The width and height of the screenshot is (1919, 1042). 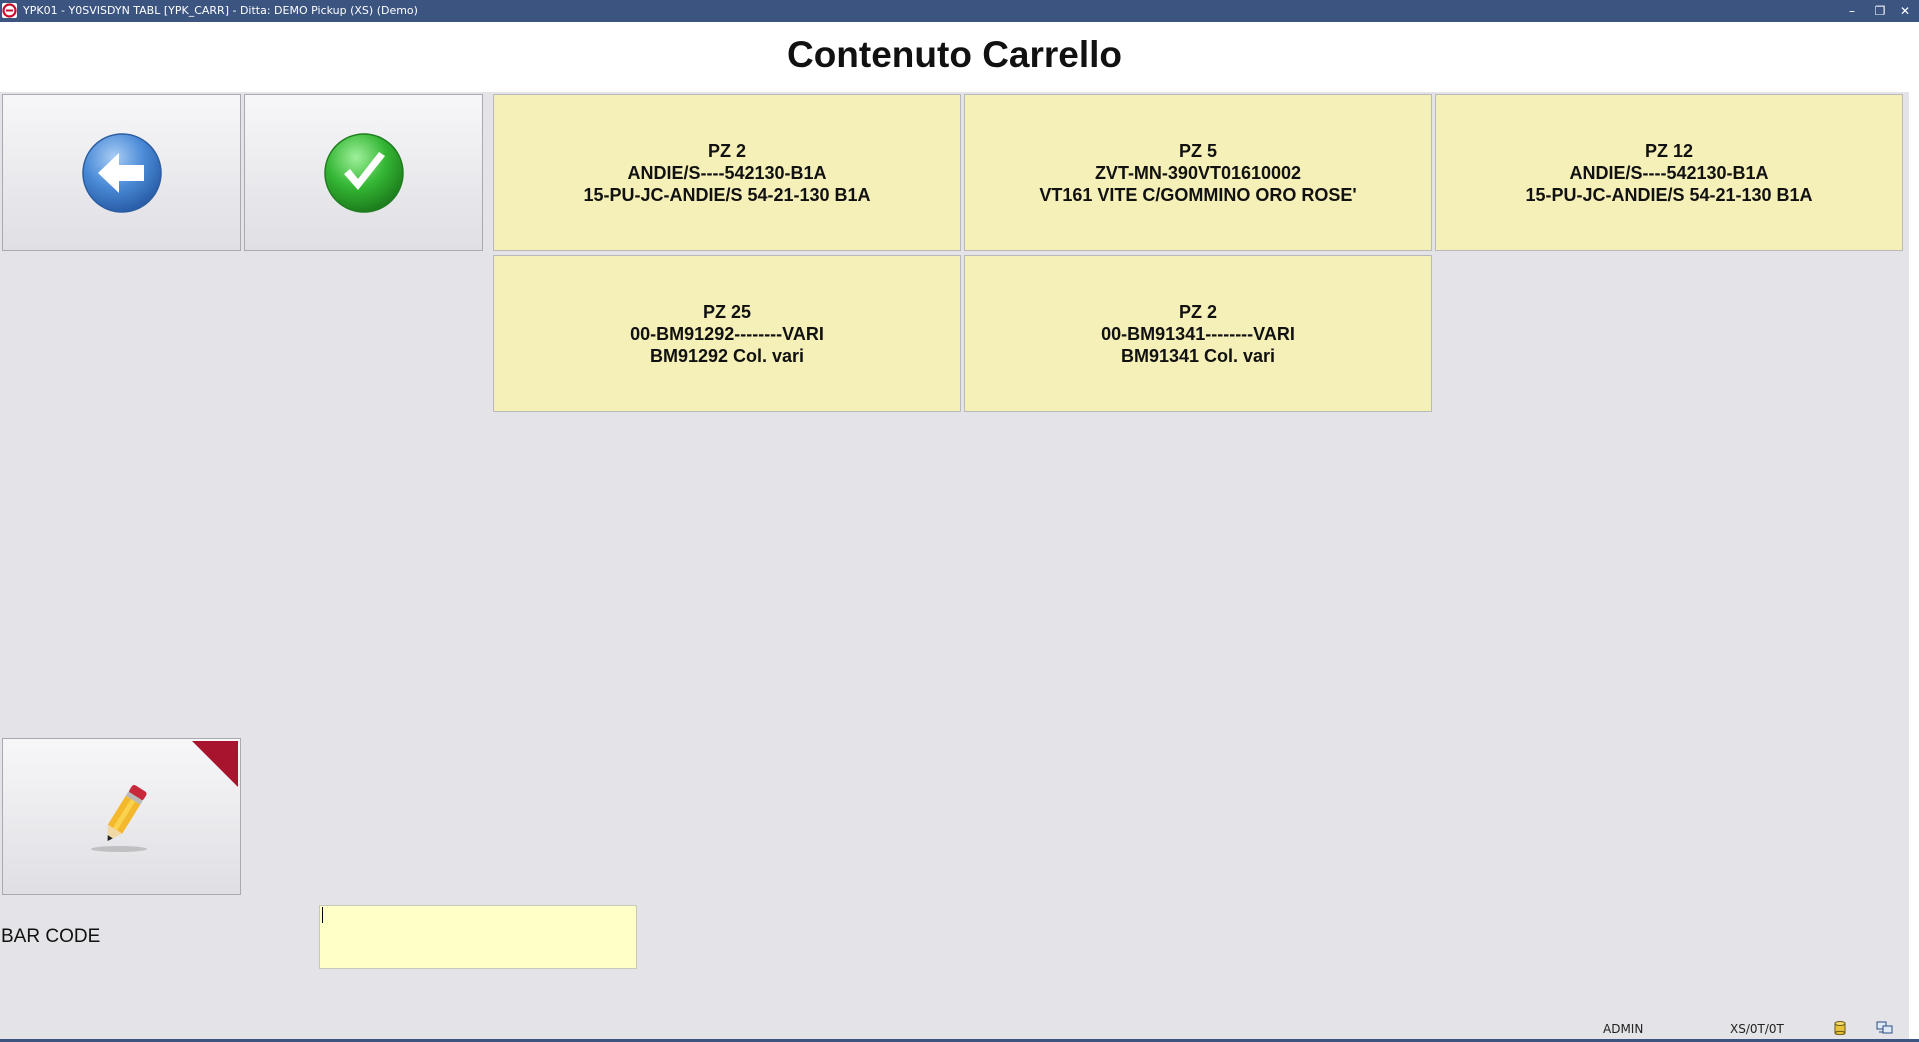 I want to click on item-quantity: PZ 25, so click(x=727, y=311).